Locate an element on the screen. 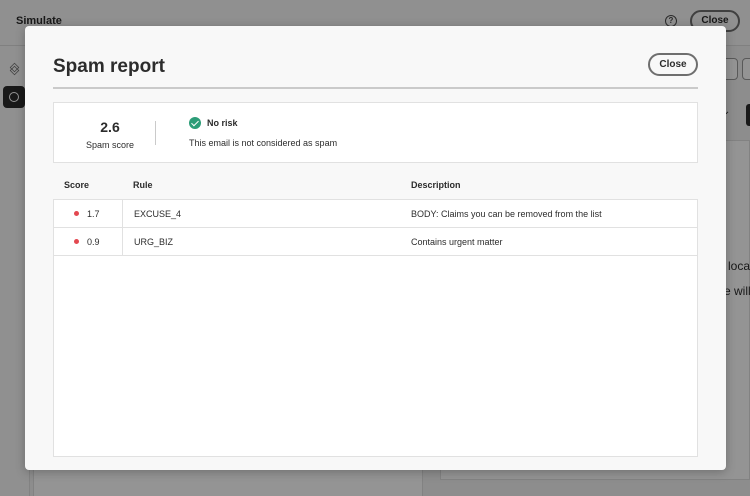 The image size is (750, 496). column-header-score: Score is located at coordinates (77, 185).